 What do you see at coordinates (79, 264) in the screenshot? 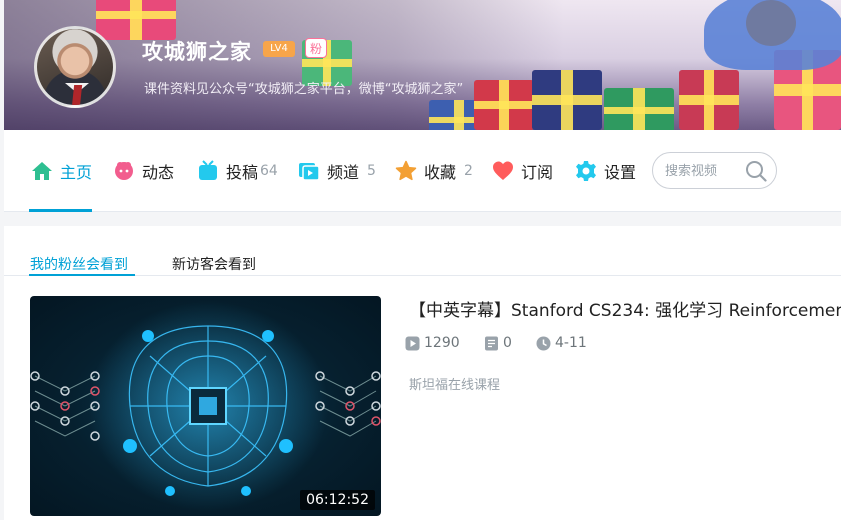
I see `tab-fans-view: 我的粉丝会看到` at bounding box center [79, 264].